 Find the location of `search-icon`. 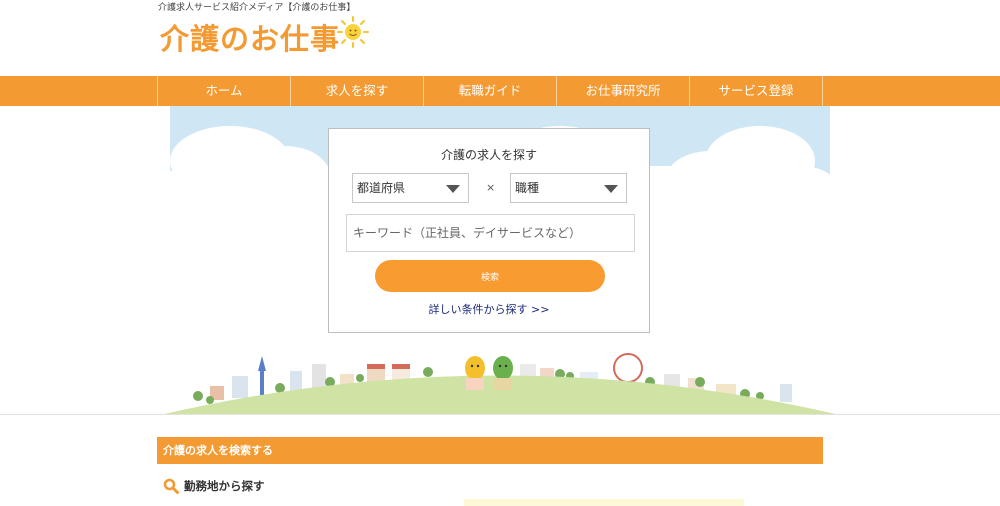

search-icon is located at coordinates (171, 486).